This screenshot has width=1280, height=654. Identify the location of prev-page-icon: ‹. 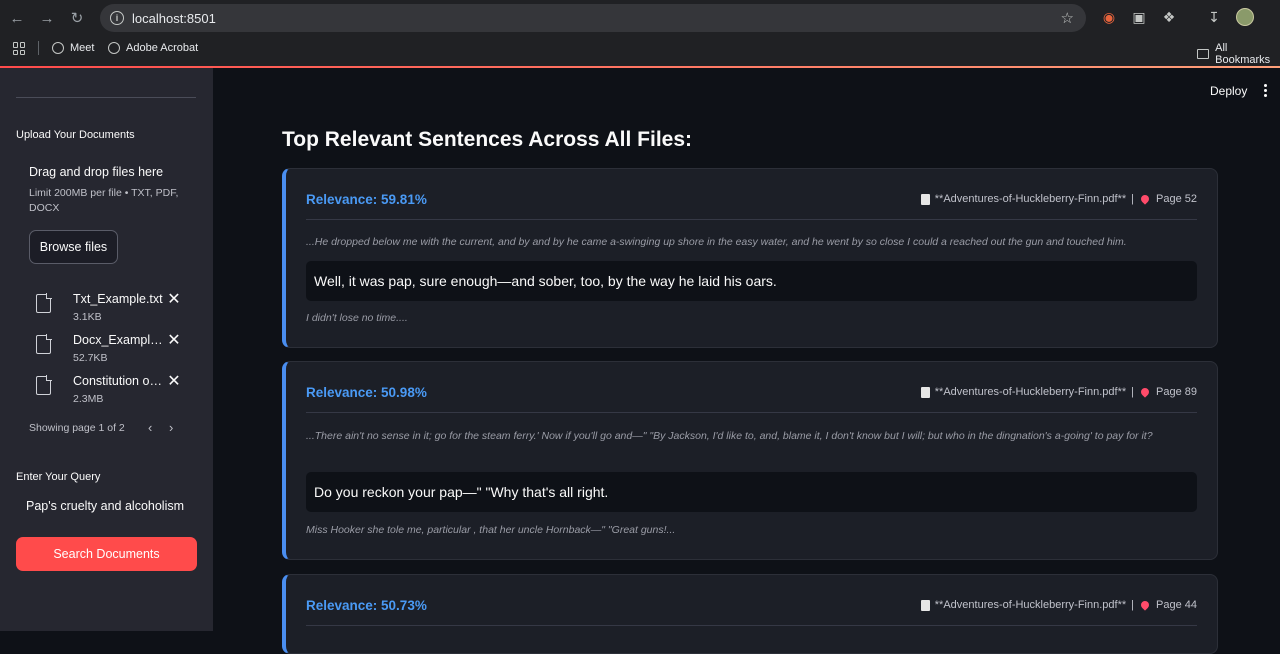
(150, 427).